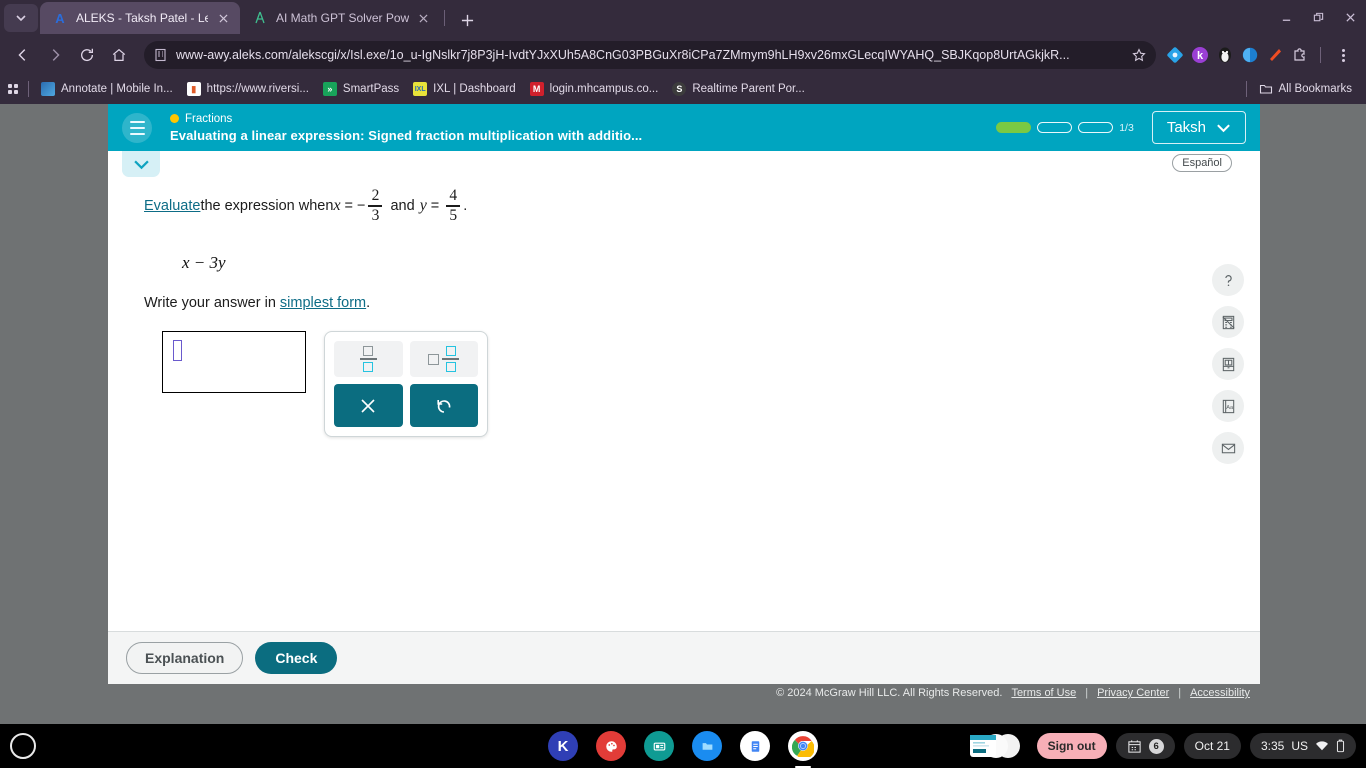  I want to click on instruction-line: Write your answer in simplest form., so click(702, 303).